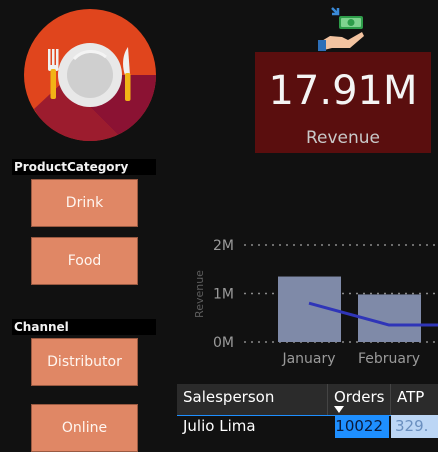 The width and height of the screenshot is (438, 452). Describe the element at coordinates (199, 294) in the screenshot. I see `y-axis-label: Revenue` at that location.